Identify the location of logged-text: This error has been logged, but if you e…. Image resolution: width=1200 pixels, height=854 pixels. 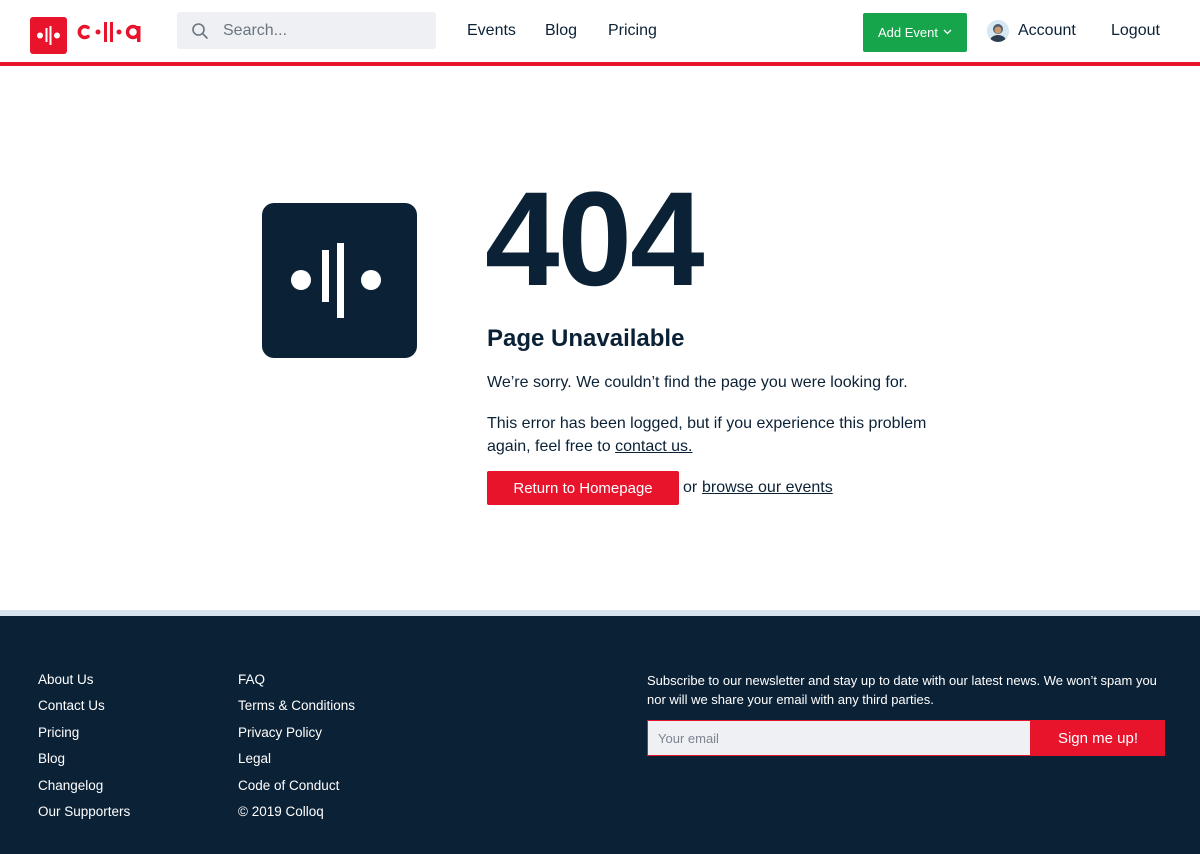
(707, 435).